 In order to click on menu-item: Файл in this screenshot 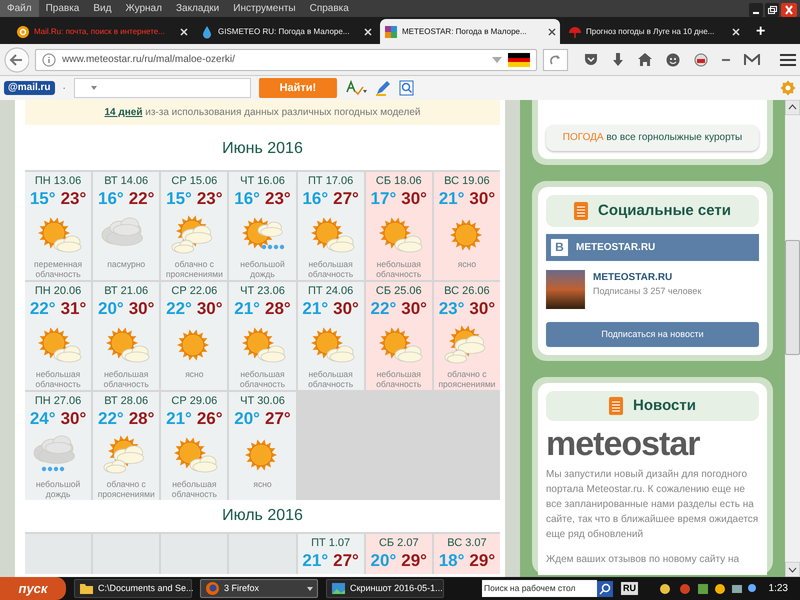, I will do `click(19, 8)`.